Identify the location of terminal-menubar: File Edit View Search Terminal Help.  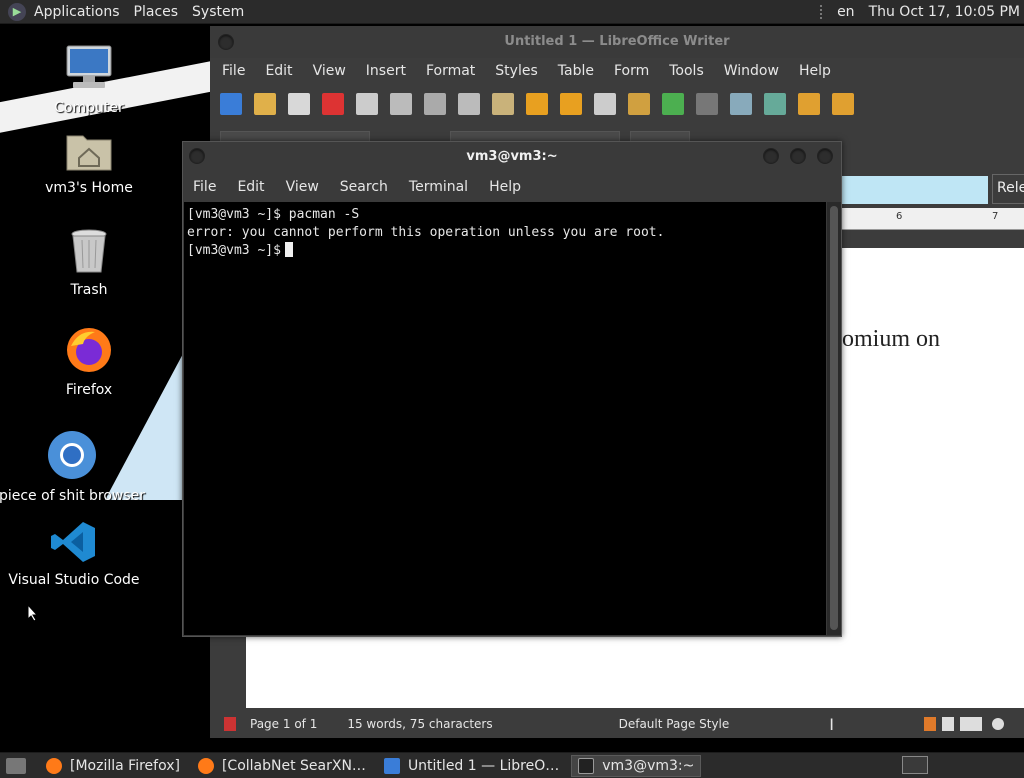
(512, 186).